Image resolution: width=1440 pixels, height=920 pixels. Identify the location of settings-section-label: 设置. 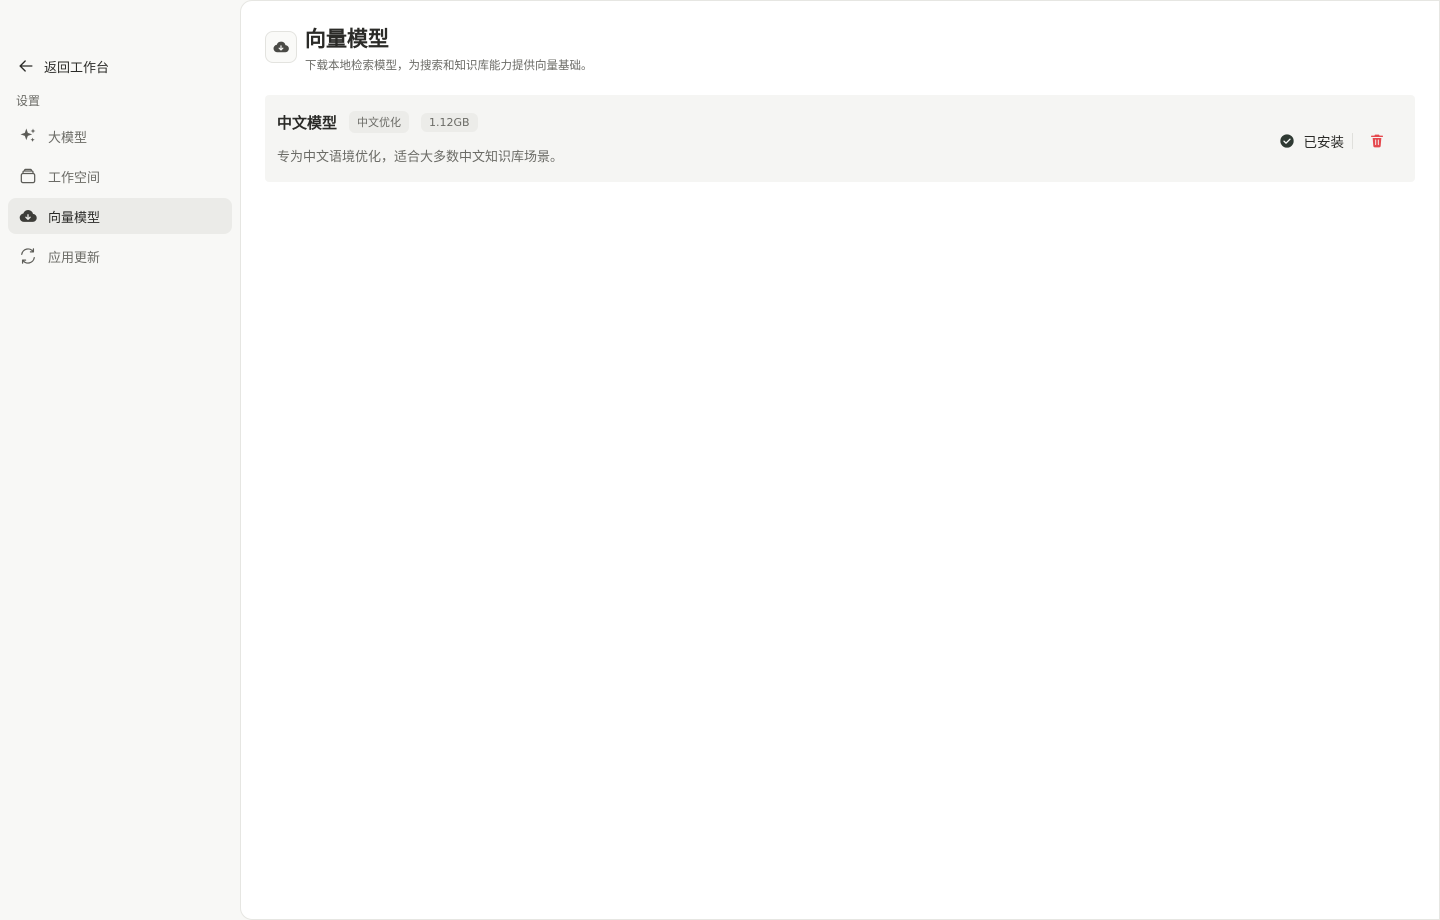
(28, 101).